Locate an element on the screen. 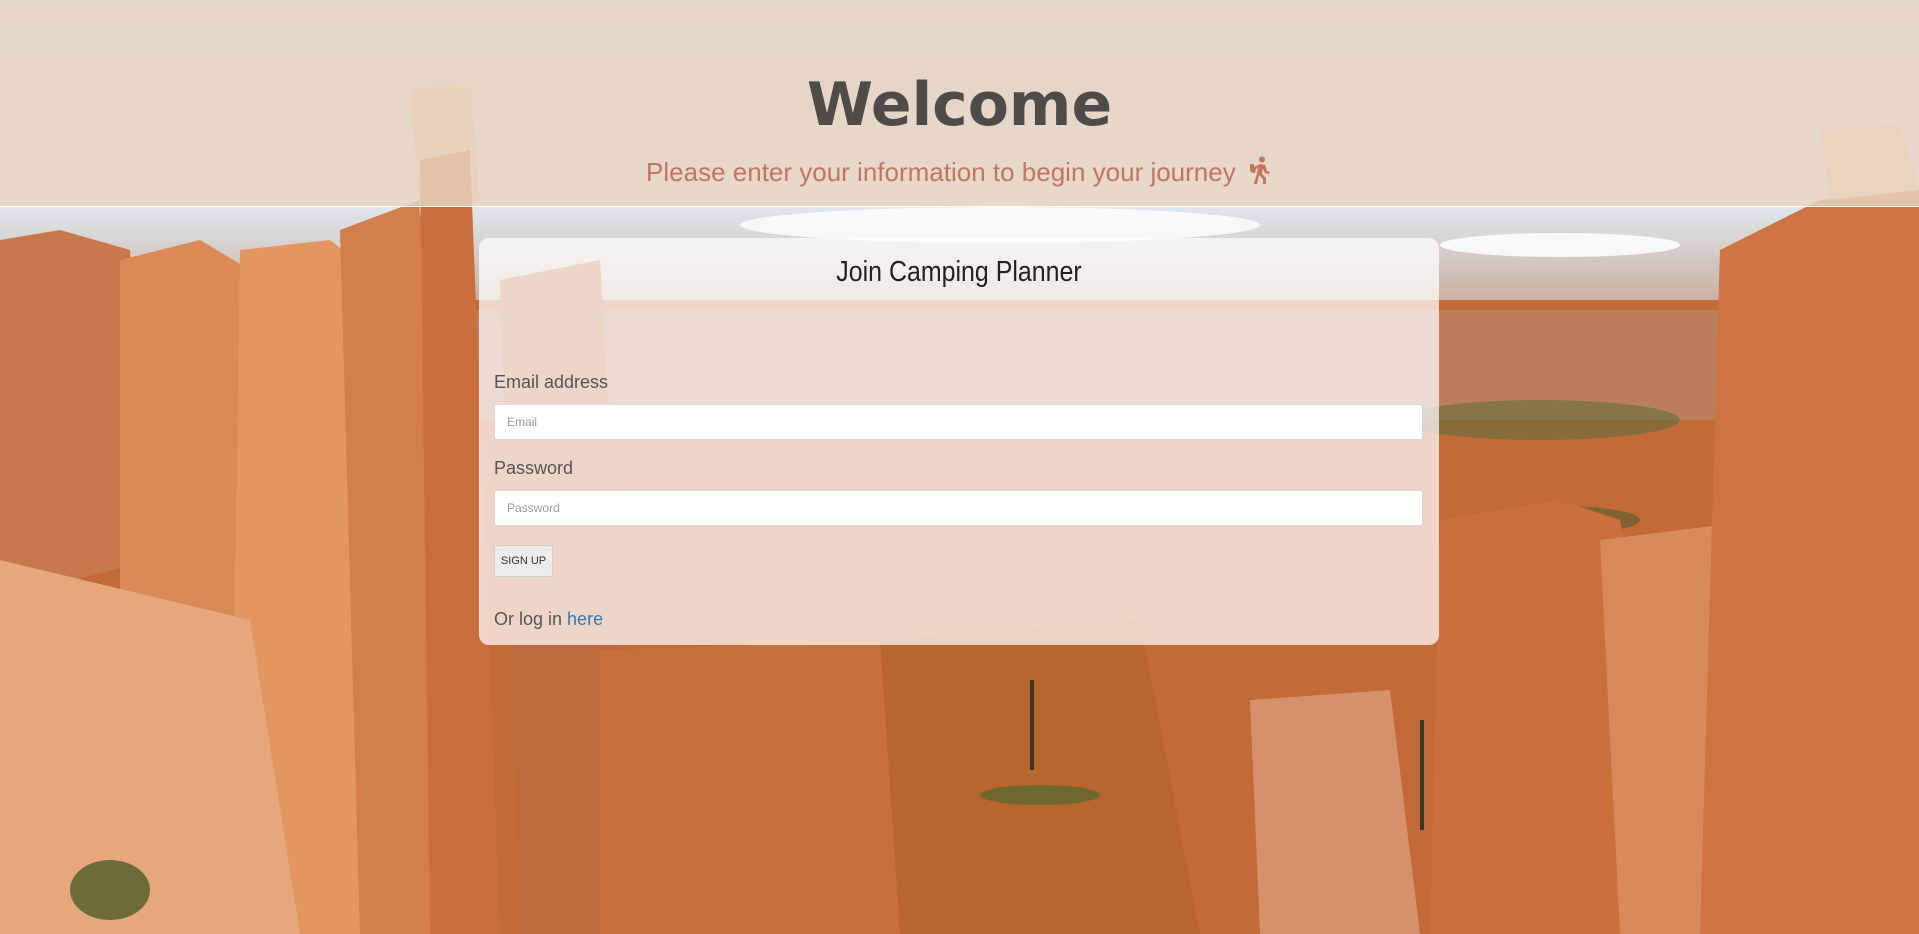 The width and height of the screenshot is (1919, 934). password-label: Password is located at coordinates (534, 468).